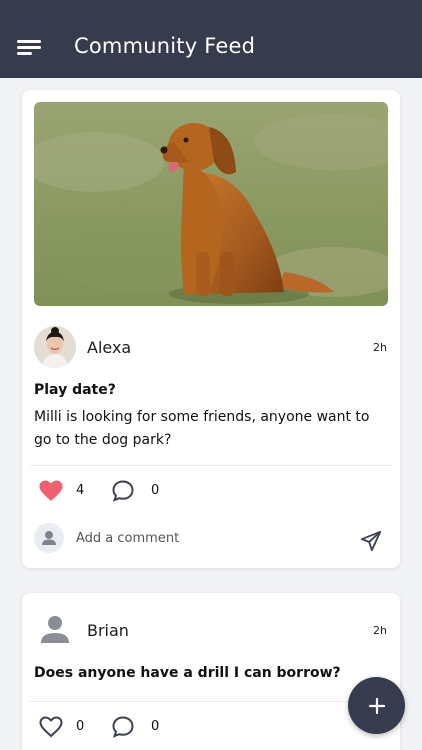 The image size is (422, 750). Describe the element at coordinates (29, 49) in the screenshot. I see `menu-icon` at that location.